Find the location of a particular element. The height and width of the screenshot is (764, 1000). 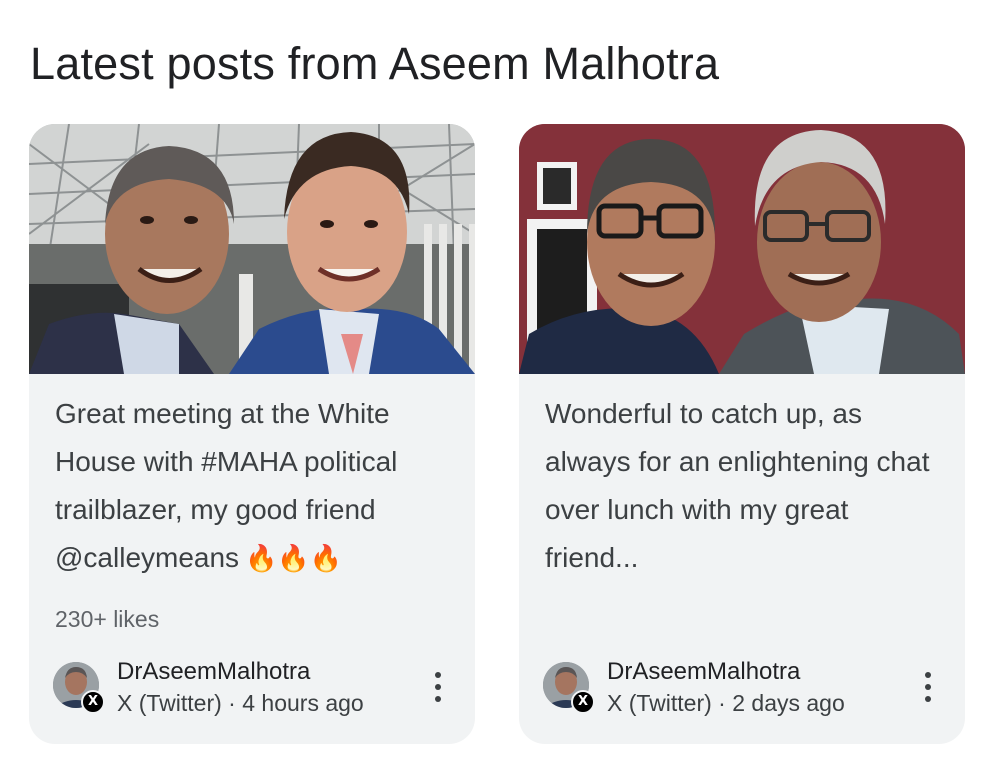

post-meta: X (Twitter) · 4 hours ago is located at coordinates (240, 703).